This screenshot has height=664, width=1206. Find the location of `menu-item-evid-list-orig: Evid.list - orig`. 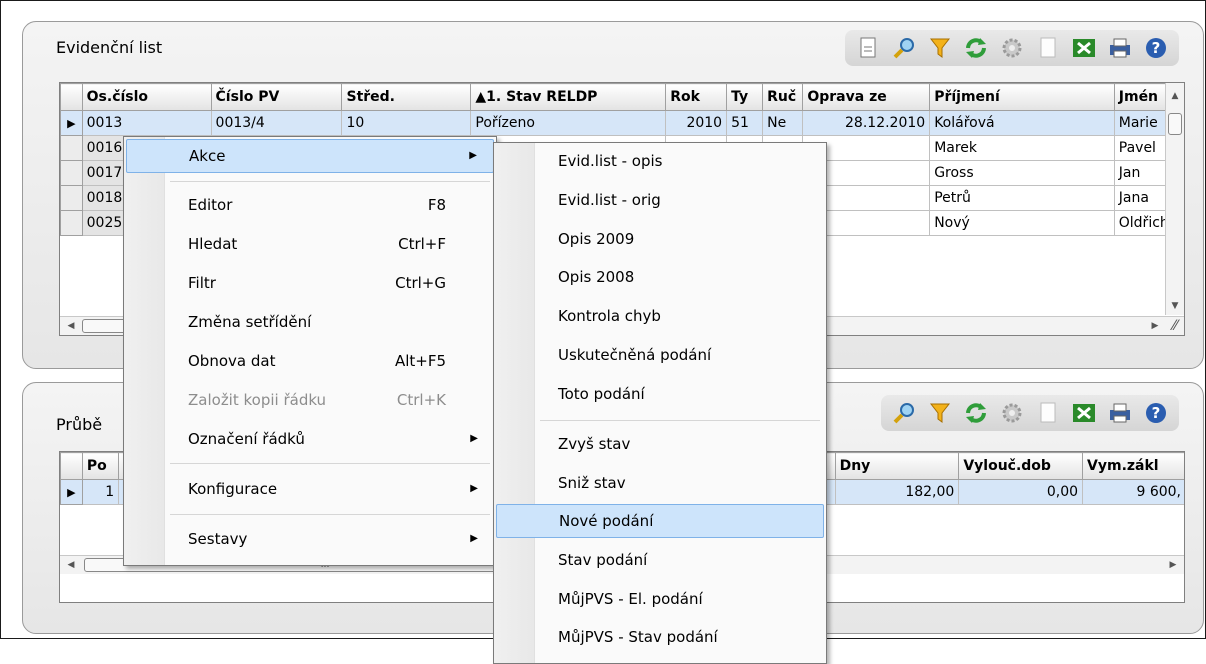

menu-item-evid-list-orig: Evid.list - orig is located at coordinates (660, 200).